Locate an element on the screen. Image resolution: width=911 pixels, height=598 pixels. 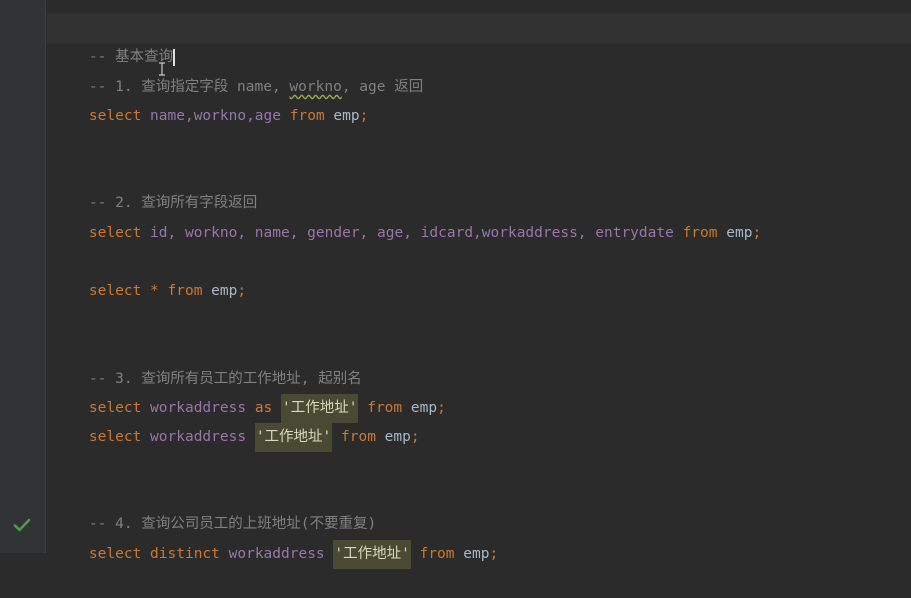
code-line-2: -- 1. 查询指定字段 name, workno, age 返回 is located at coordinates (238, 69).